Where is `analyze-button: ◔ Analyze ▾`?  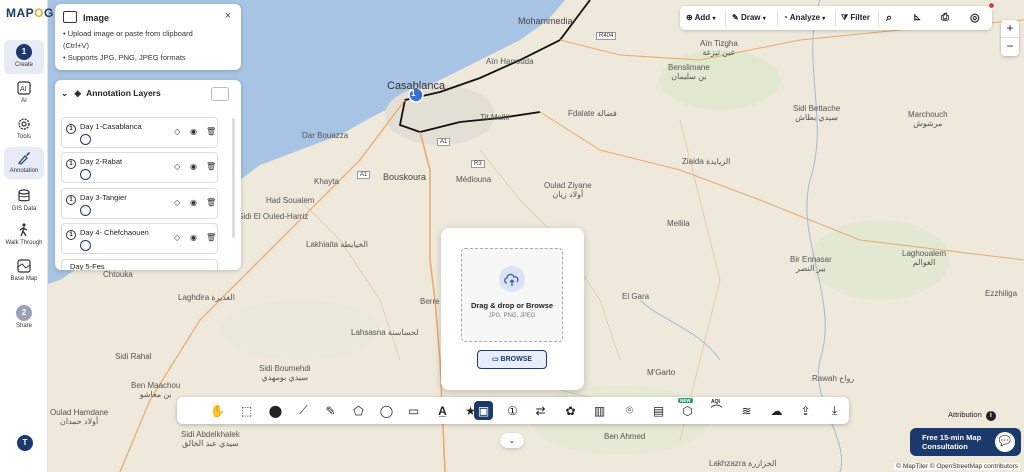
analyze-button: ◔ Analyze ▾ is located at coordinates (804, 18).